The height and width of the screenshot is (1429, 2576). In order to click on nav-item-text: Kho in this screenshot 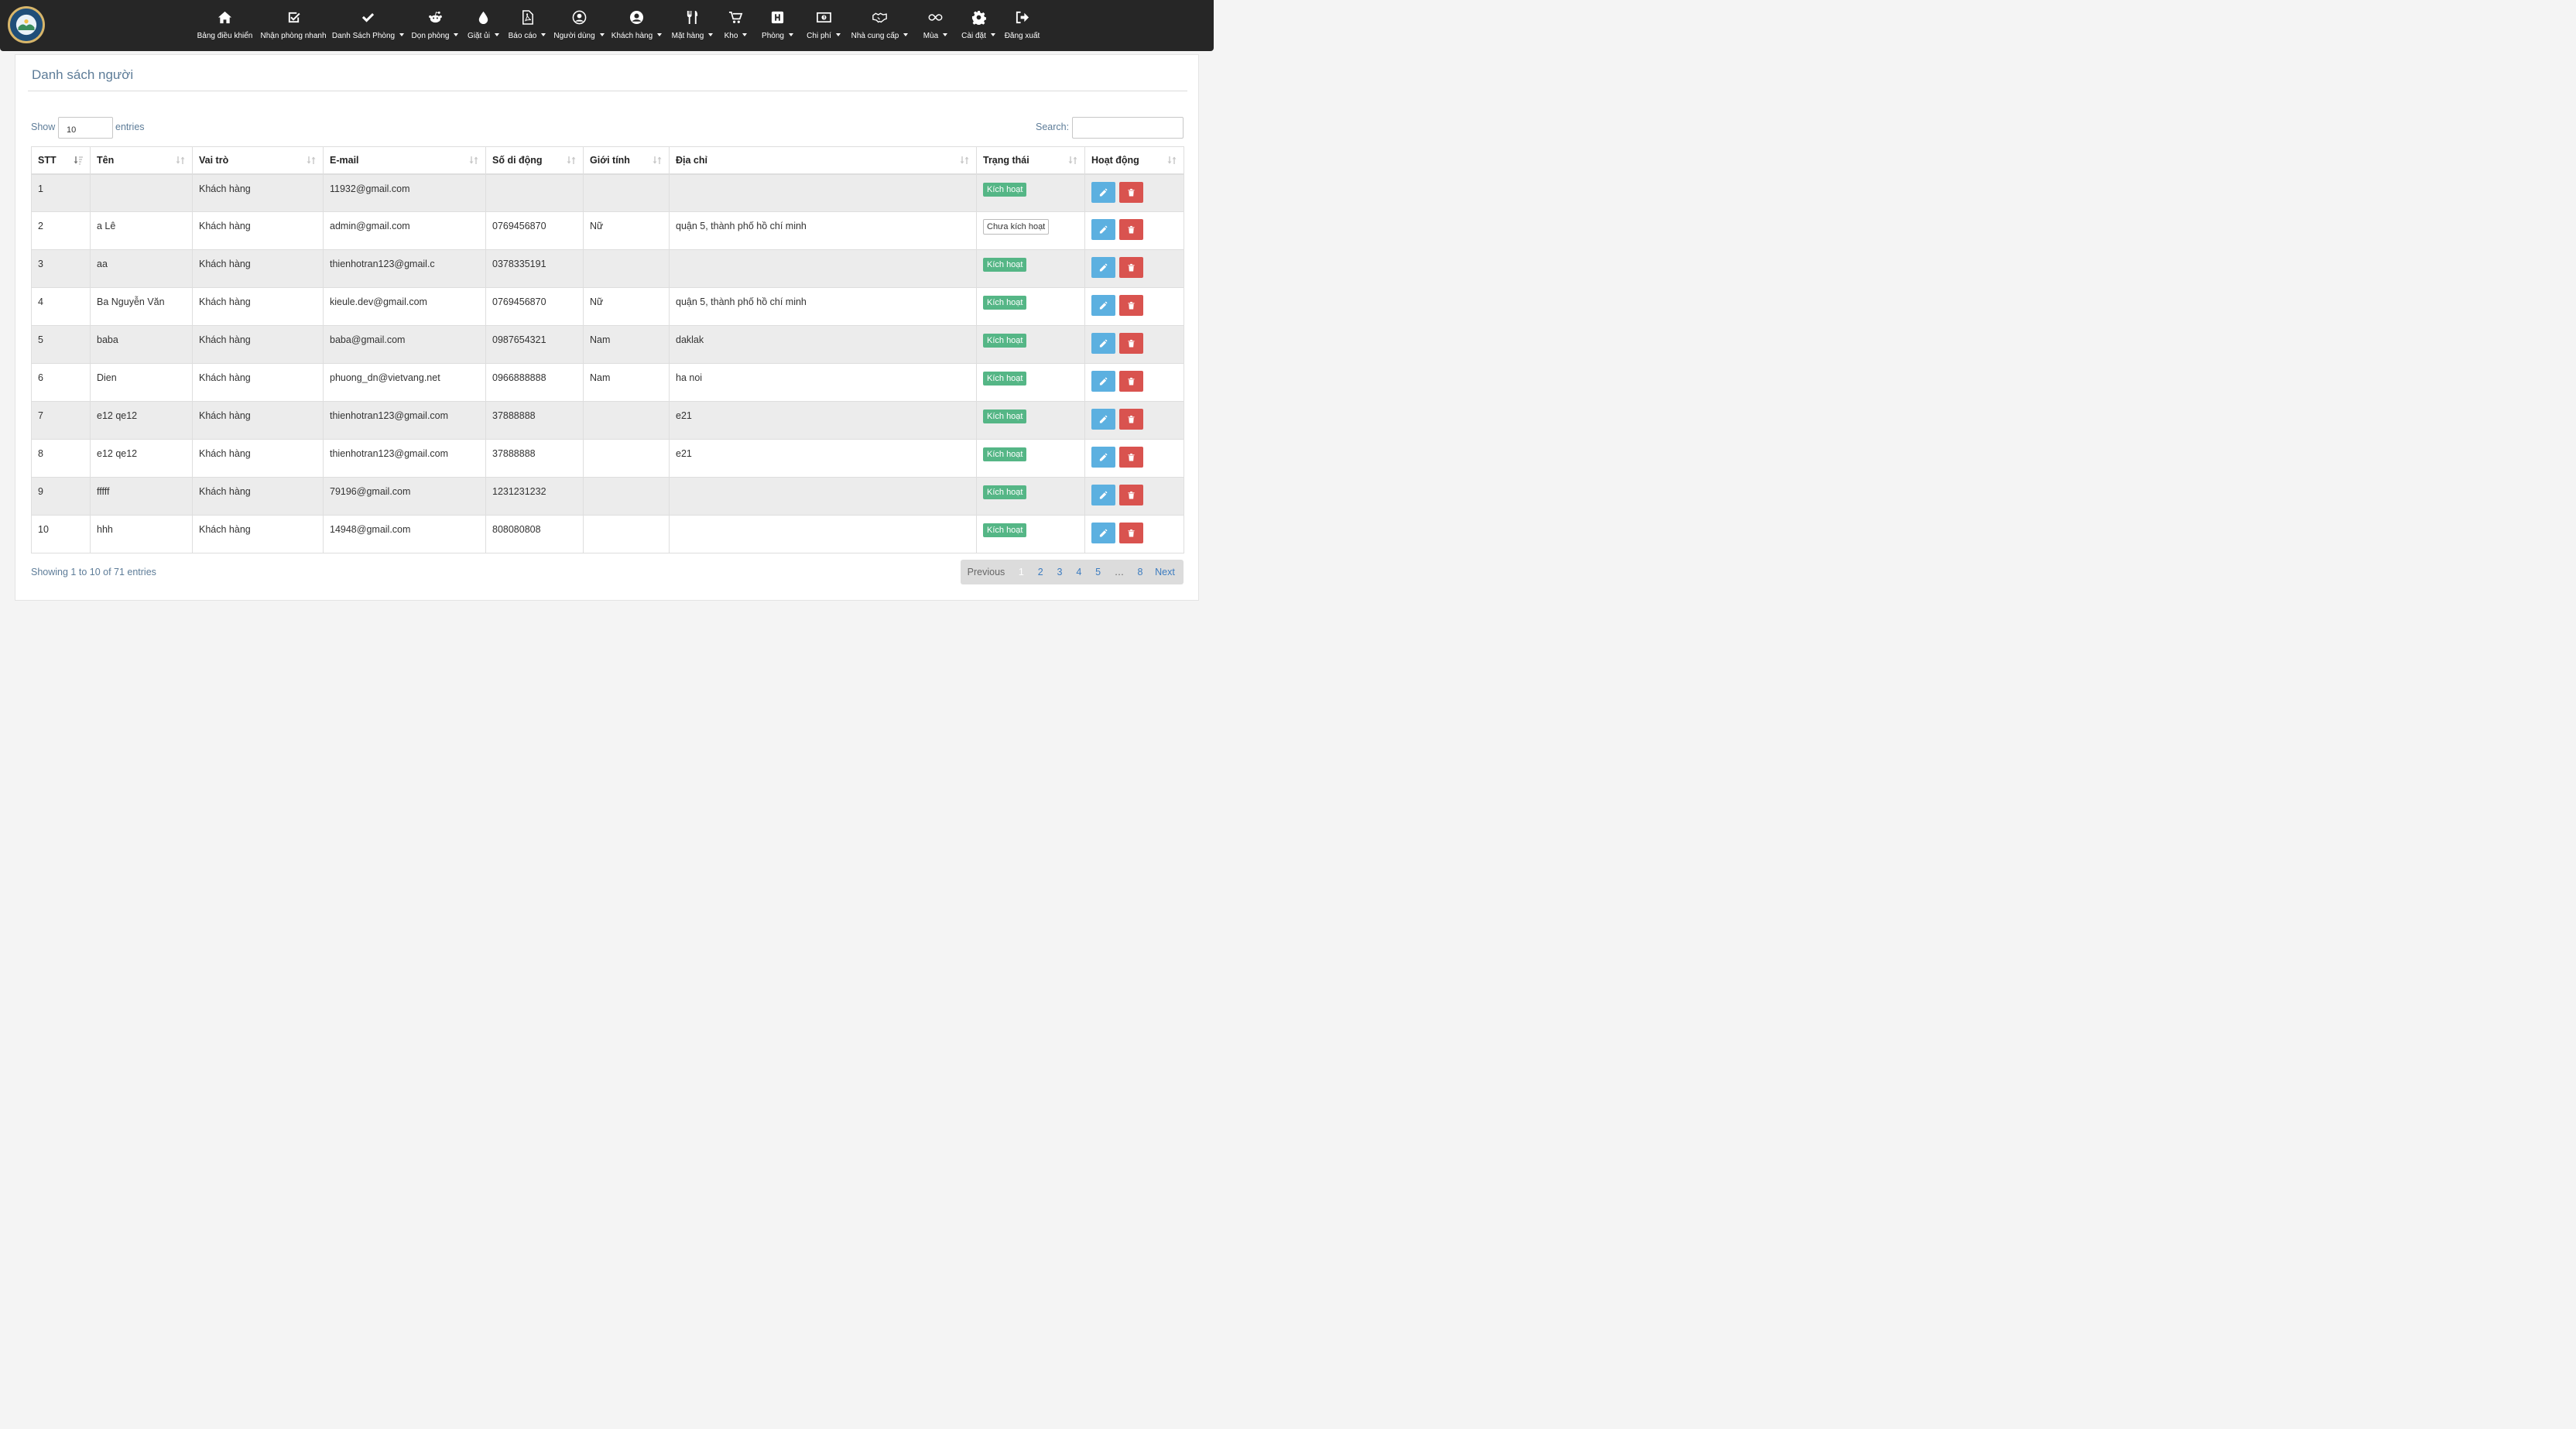, I will do `click(731, 36)`.